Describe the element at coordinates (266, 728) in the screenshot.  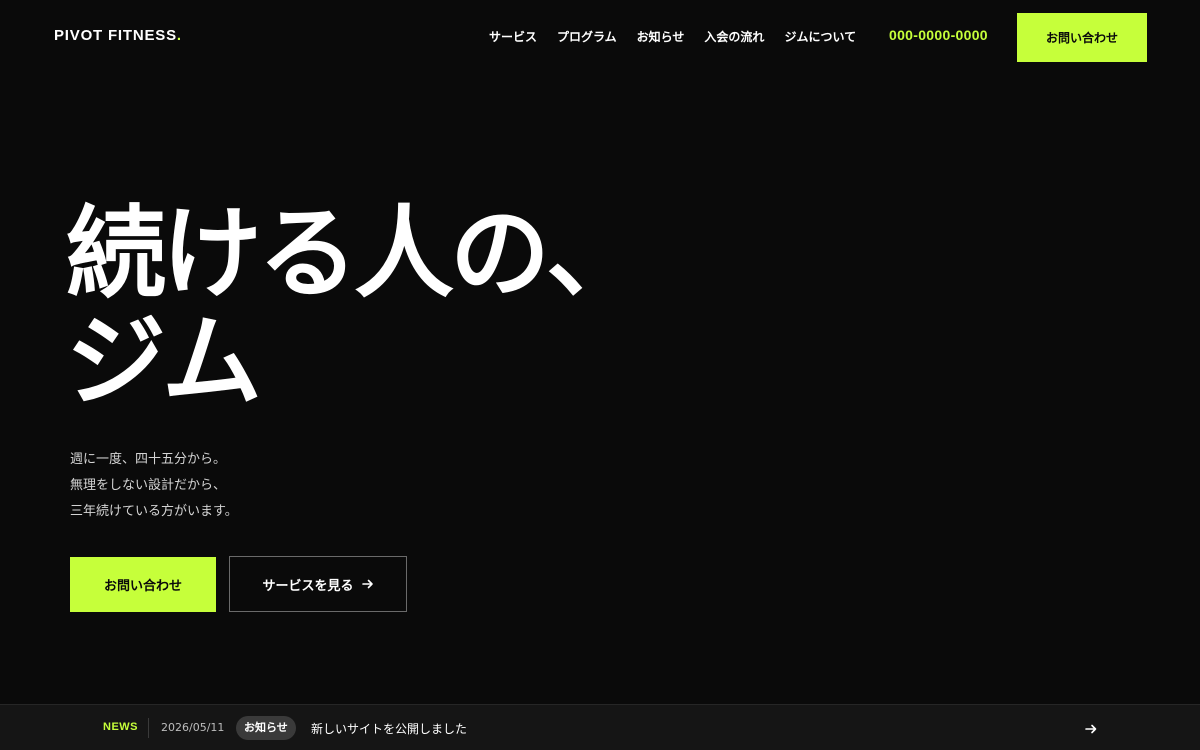
I see `news-category-badge: お知らせ` at that location.